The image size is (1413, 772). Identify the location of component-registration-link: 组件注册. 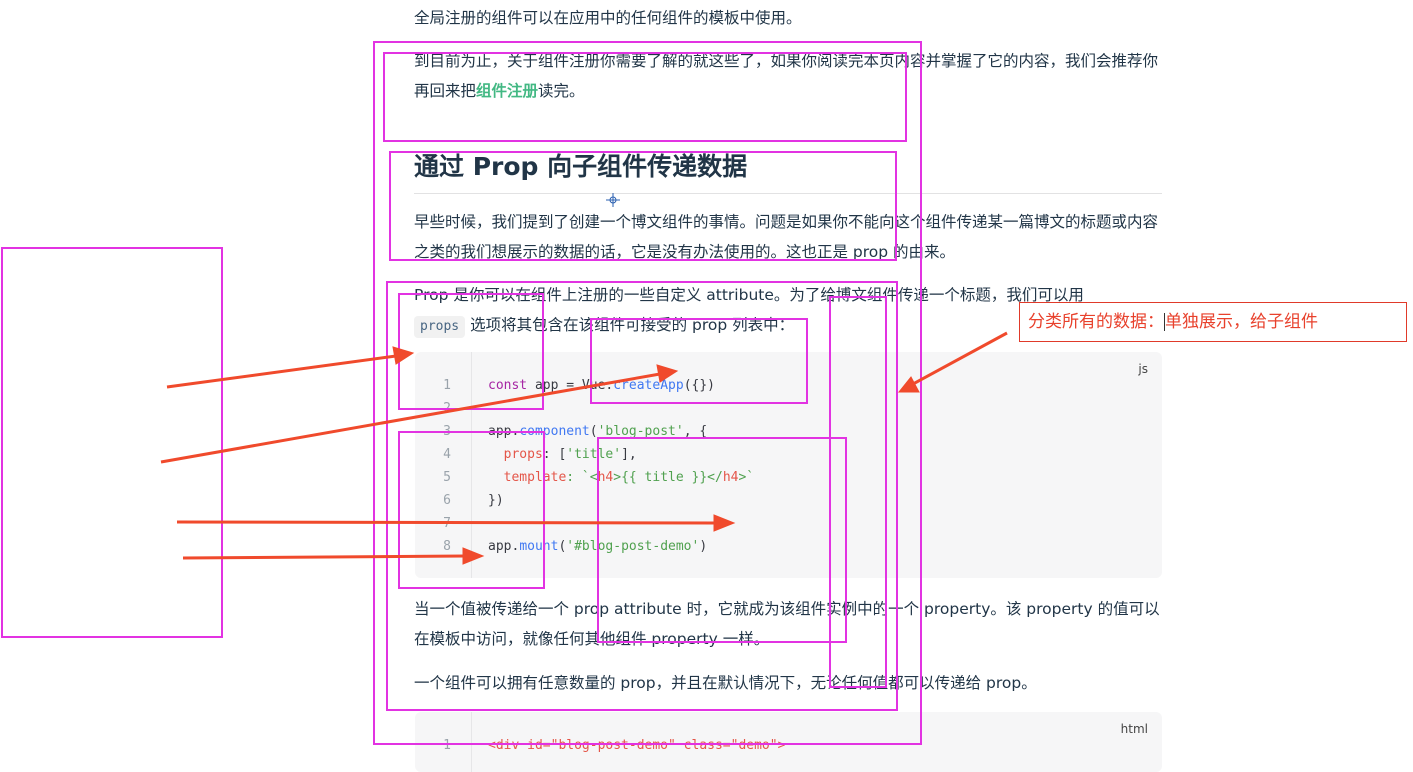
(507, 91).